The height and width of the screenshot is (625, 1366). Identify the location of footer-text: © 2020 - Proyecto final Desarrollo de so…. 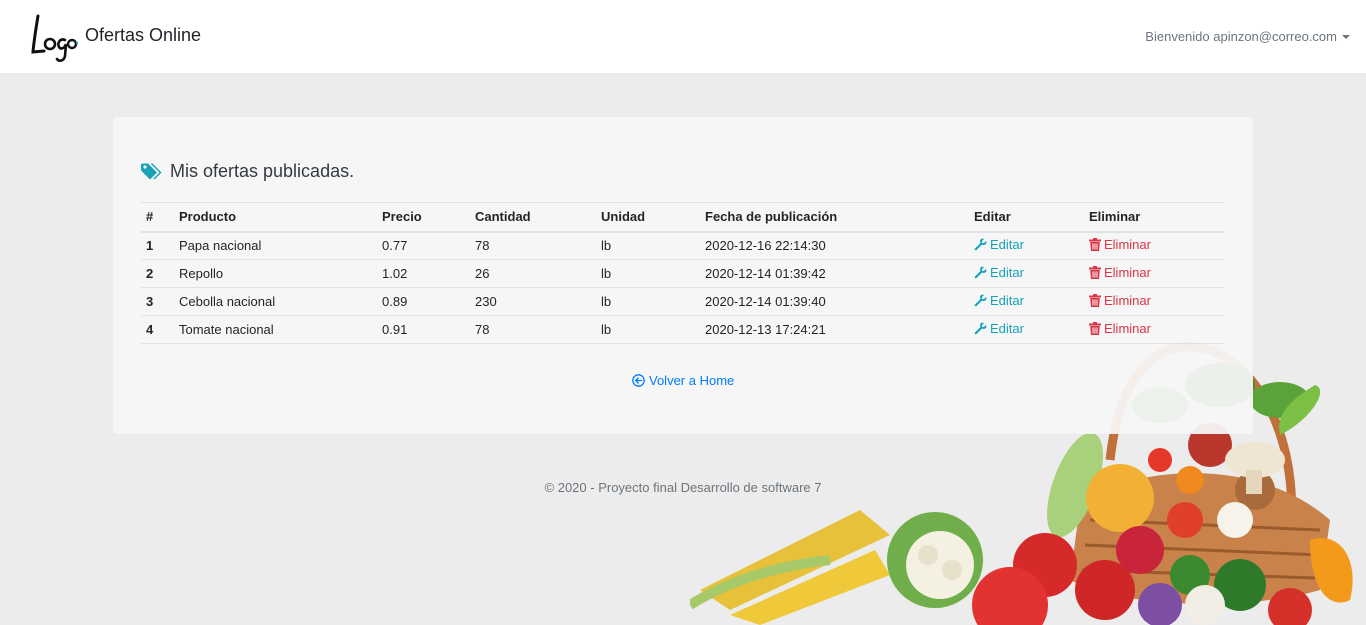
(683, 487).